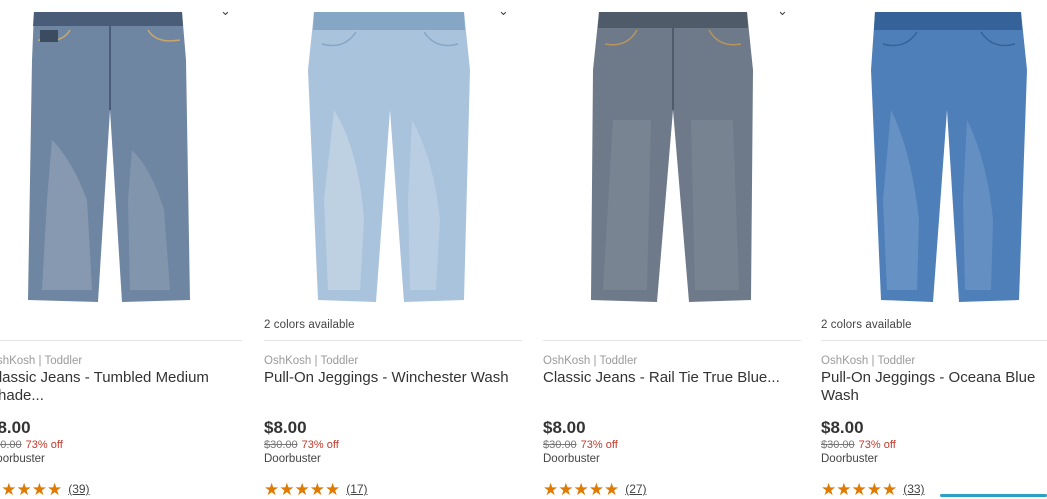  I want to click on product-image, so click(934, 154).